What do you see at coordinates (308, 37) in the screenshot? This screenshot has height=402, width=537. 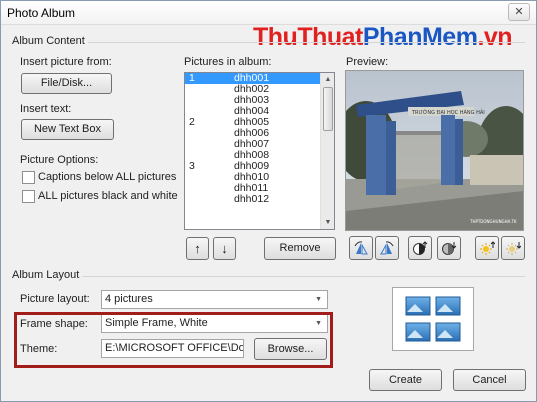 I see `watermark-part-1: ThuThuat` at bounding box center [308, 37].